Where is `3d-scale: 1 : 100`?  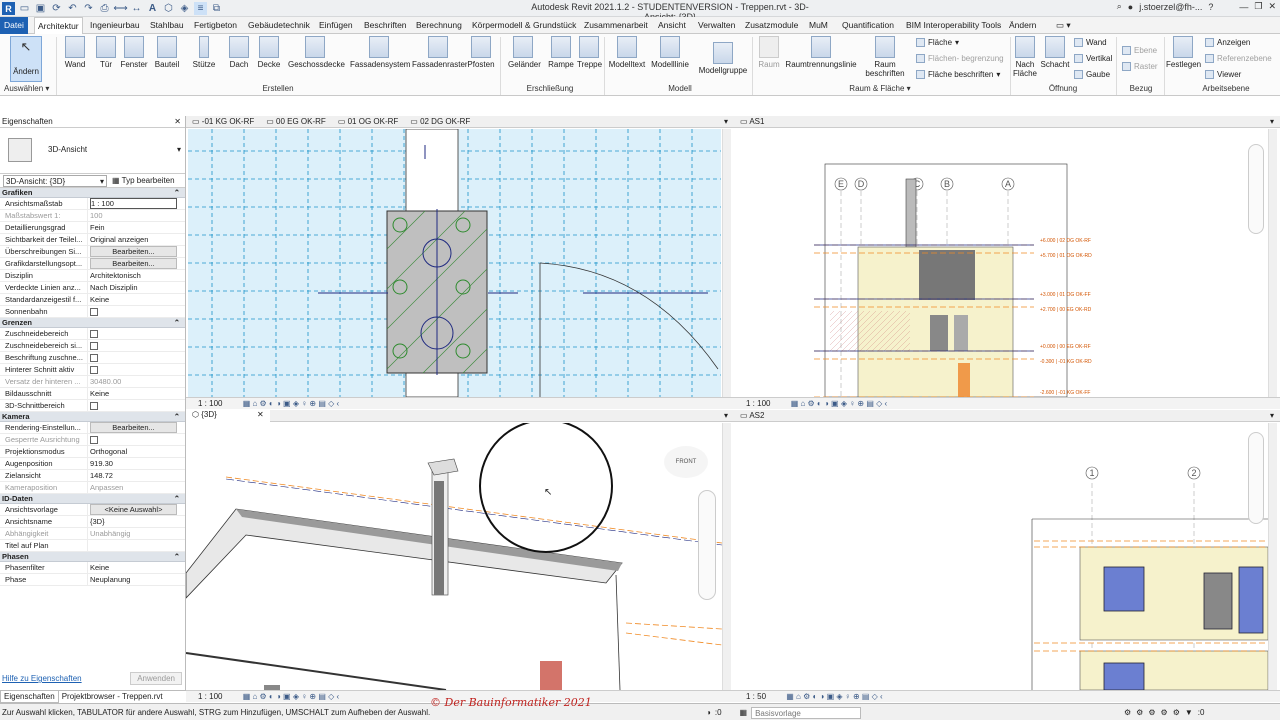
3d-scale: 1 : 100 is located at coordinates (210, 696).